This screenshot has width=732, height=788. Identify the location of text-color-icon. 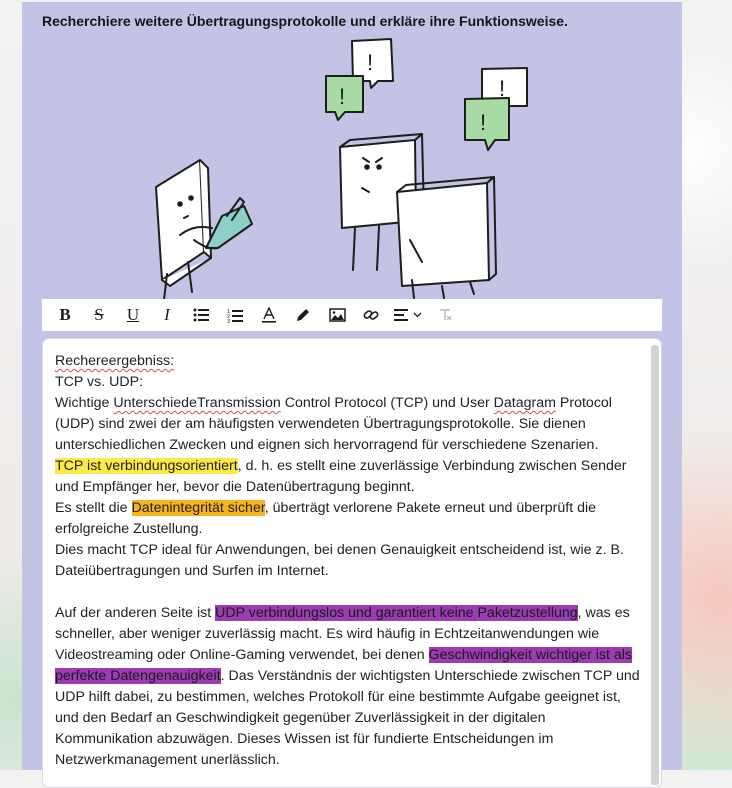
(269, 315).